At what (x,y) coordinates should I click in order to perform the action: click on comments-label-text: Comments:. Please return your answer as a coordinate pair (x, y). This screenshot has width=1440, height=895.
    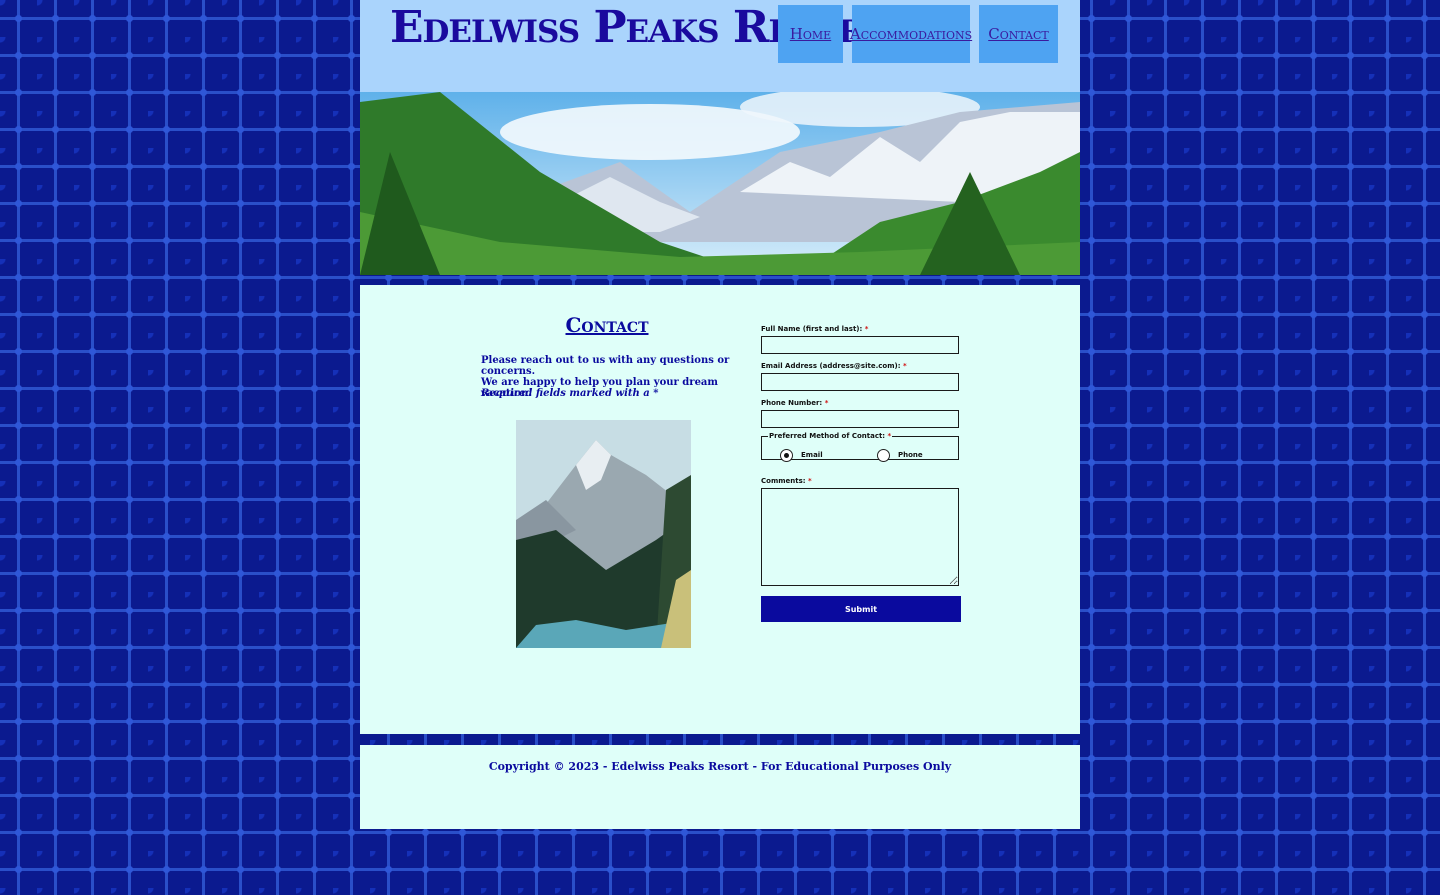
    Looking at the image, I should click on (783, 481).